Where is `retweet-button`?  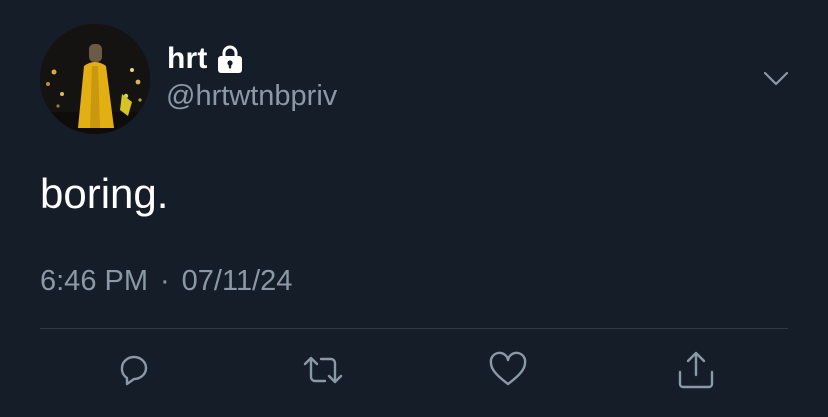 retweet-button is located at coordinates (322, 370).